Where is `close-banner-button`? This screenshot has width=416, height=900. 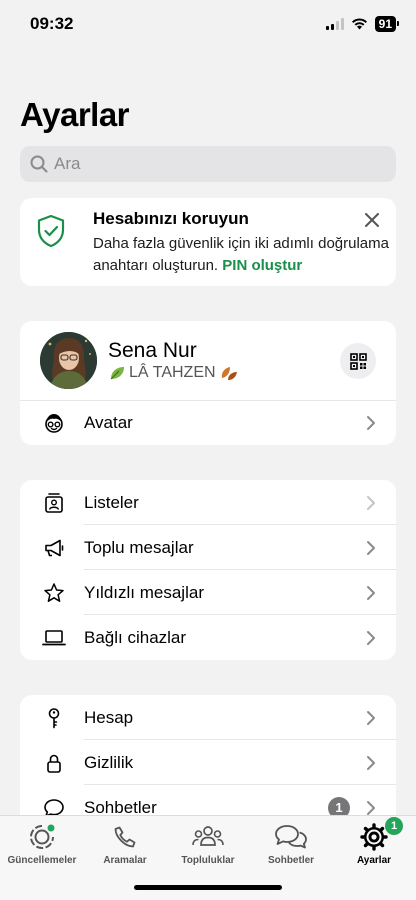 close-banner-button is located at coordinates (372, 220).